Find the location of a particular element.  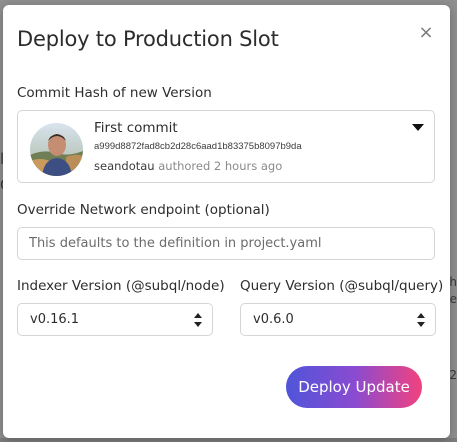

query-version-label: Query Version (@subql/query) is located at coordinates (342, 286).